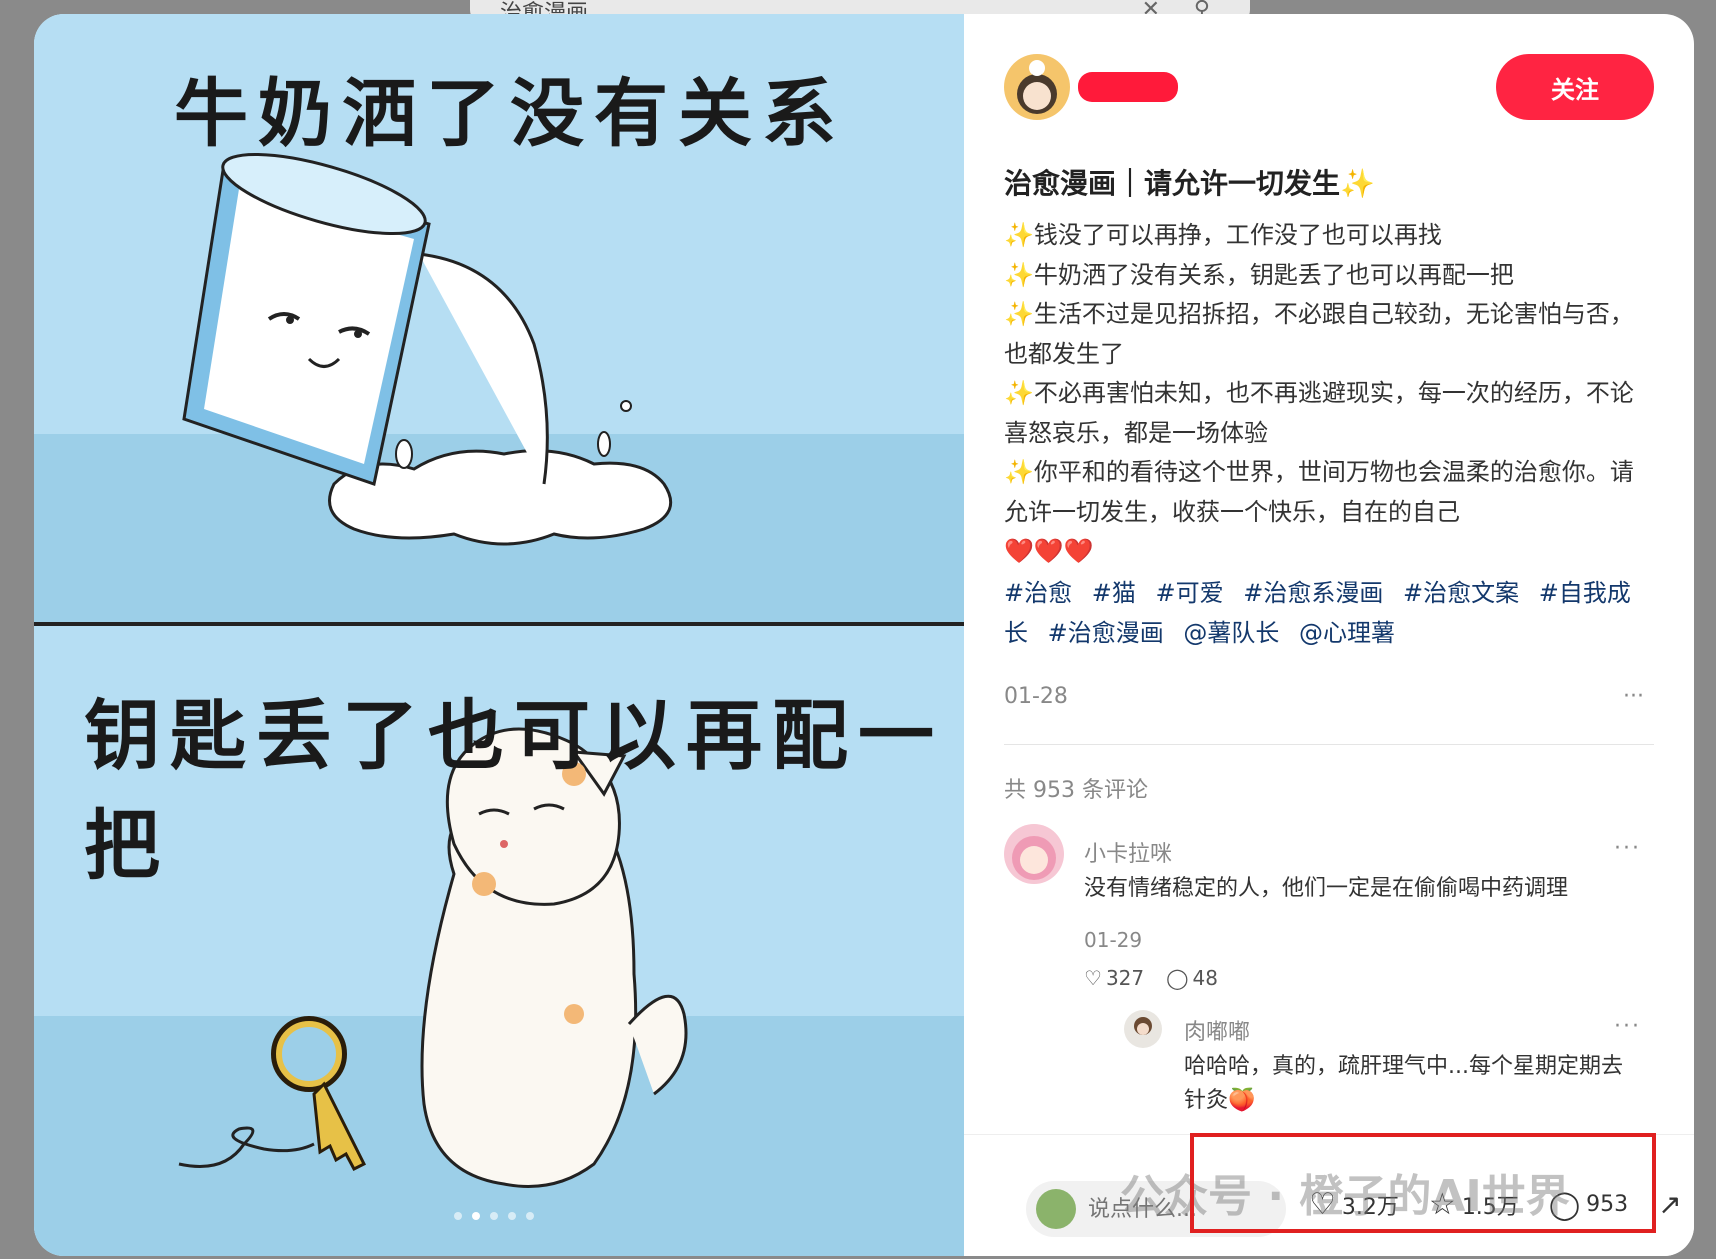  Describe the element at coordinates (1627, 1026) in the screenshot. I see `reply-more-button: ···` at that location.